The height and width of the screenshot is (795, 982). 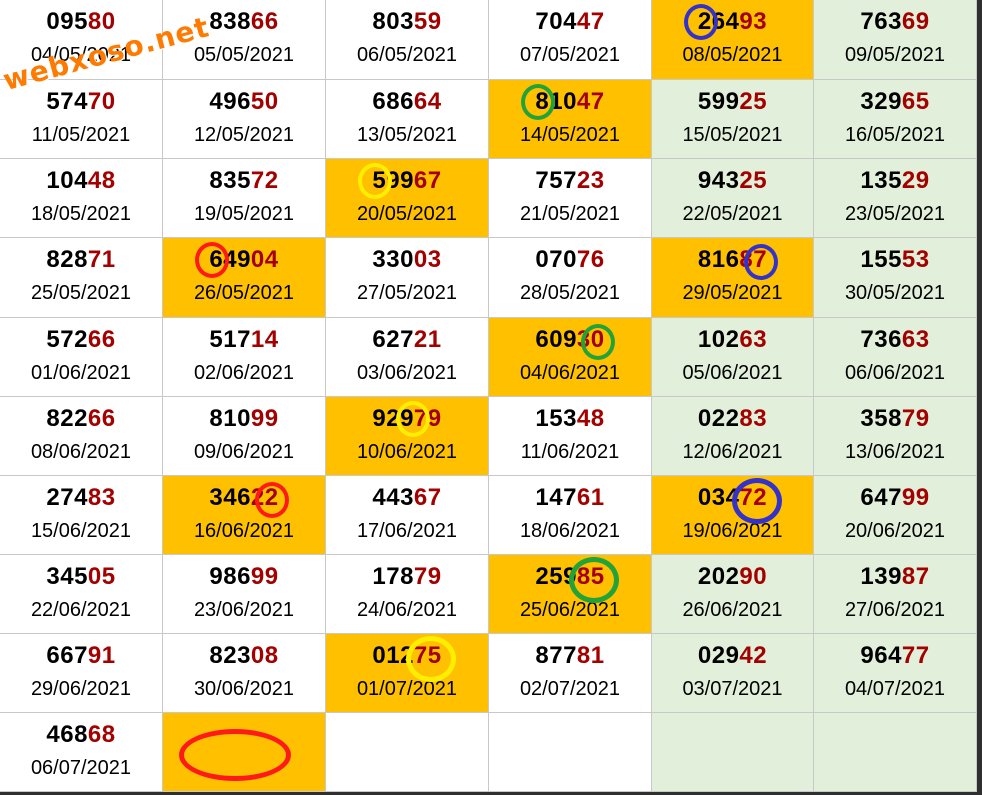 What do you see at coordinates (81, 135) in the screenshot?
I see `result-date: 11/05/2021` at bounding box center [81, 135].